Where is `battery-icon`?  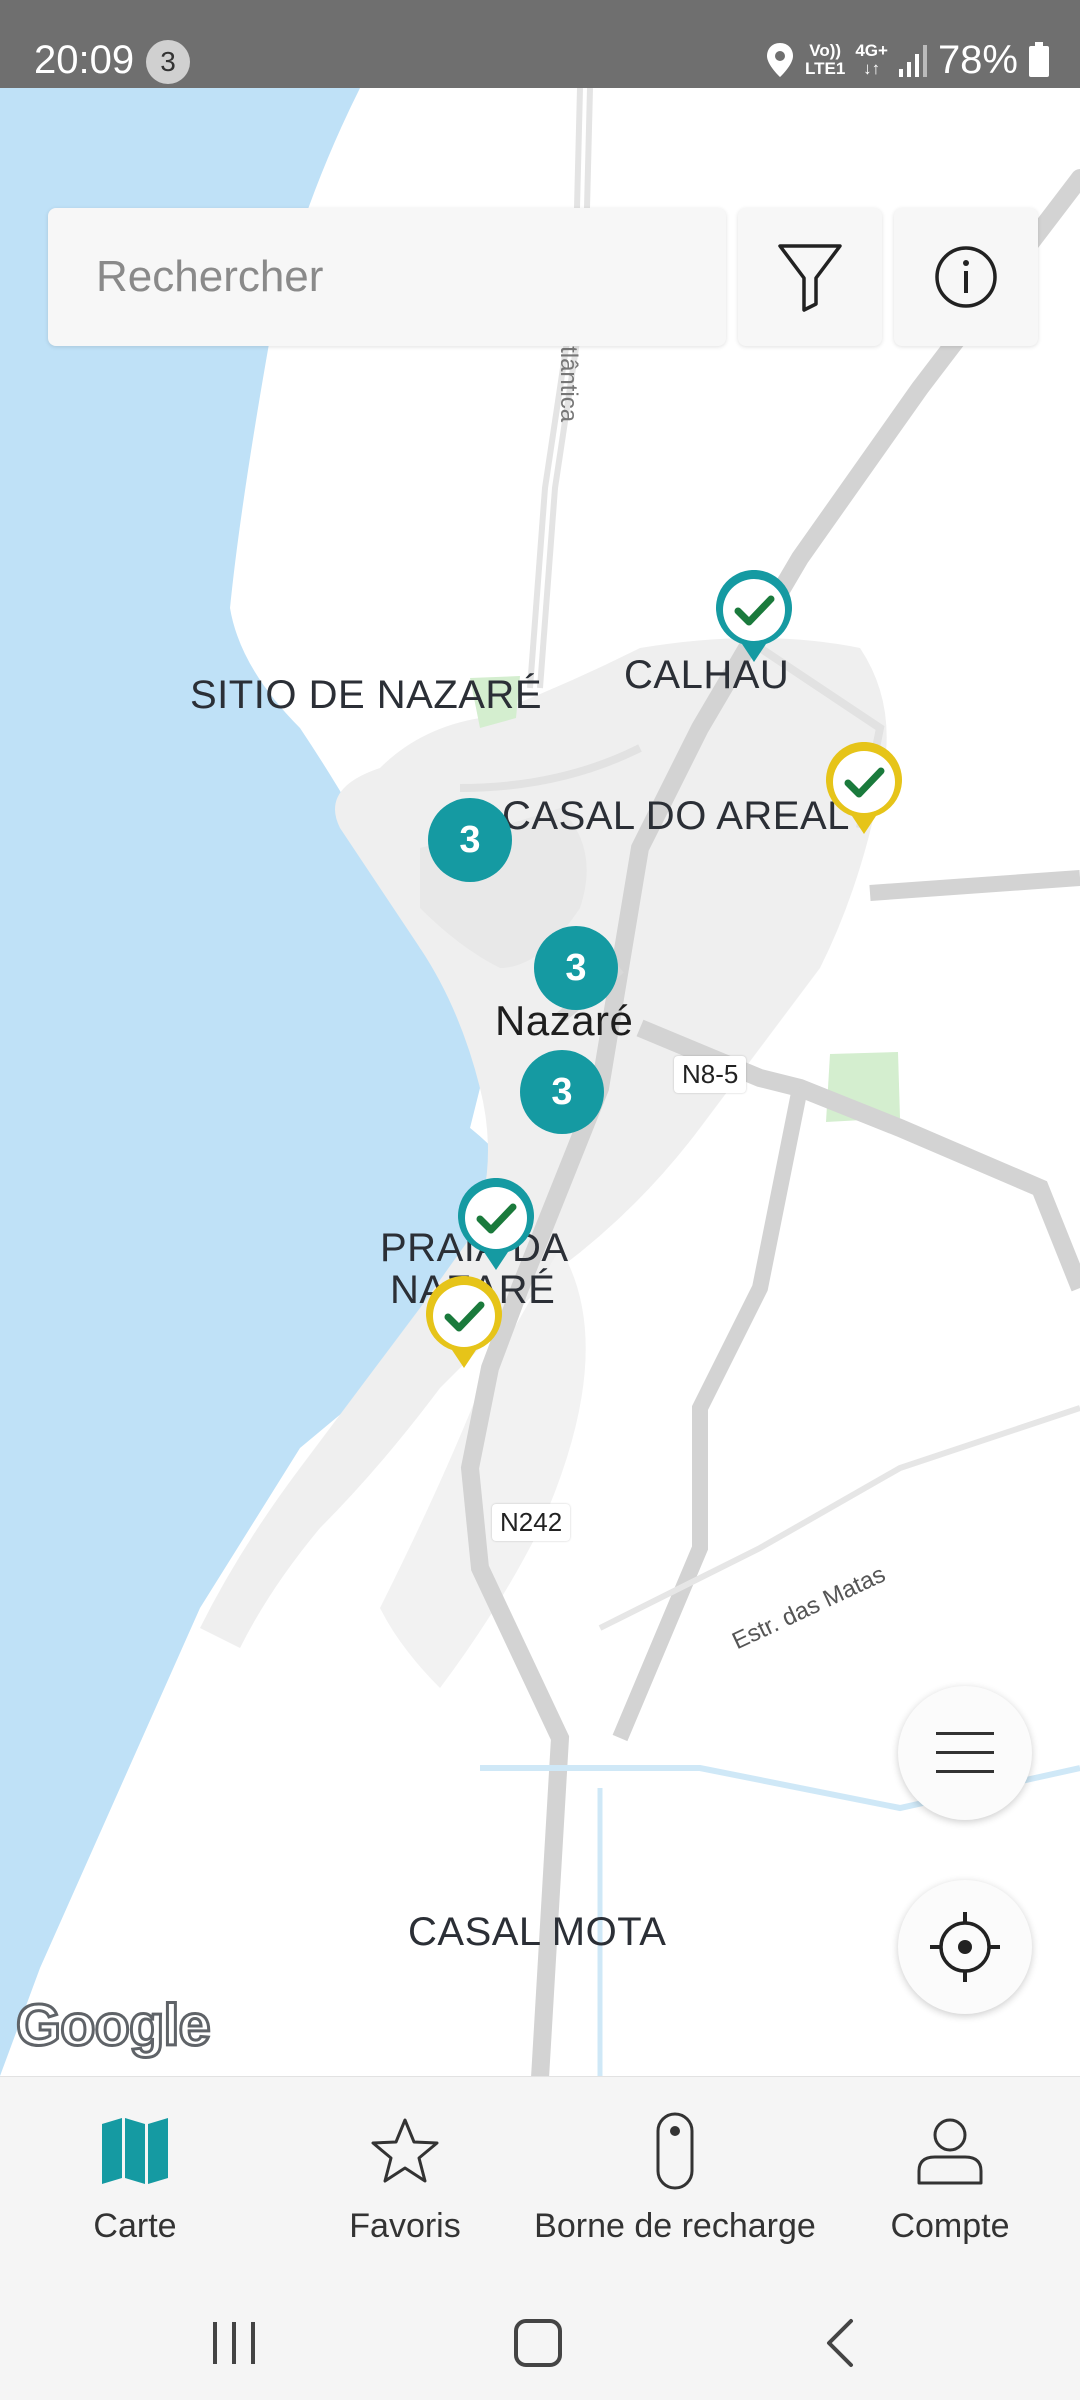
battery-icon is located at coordinates (1039, 59).